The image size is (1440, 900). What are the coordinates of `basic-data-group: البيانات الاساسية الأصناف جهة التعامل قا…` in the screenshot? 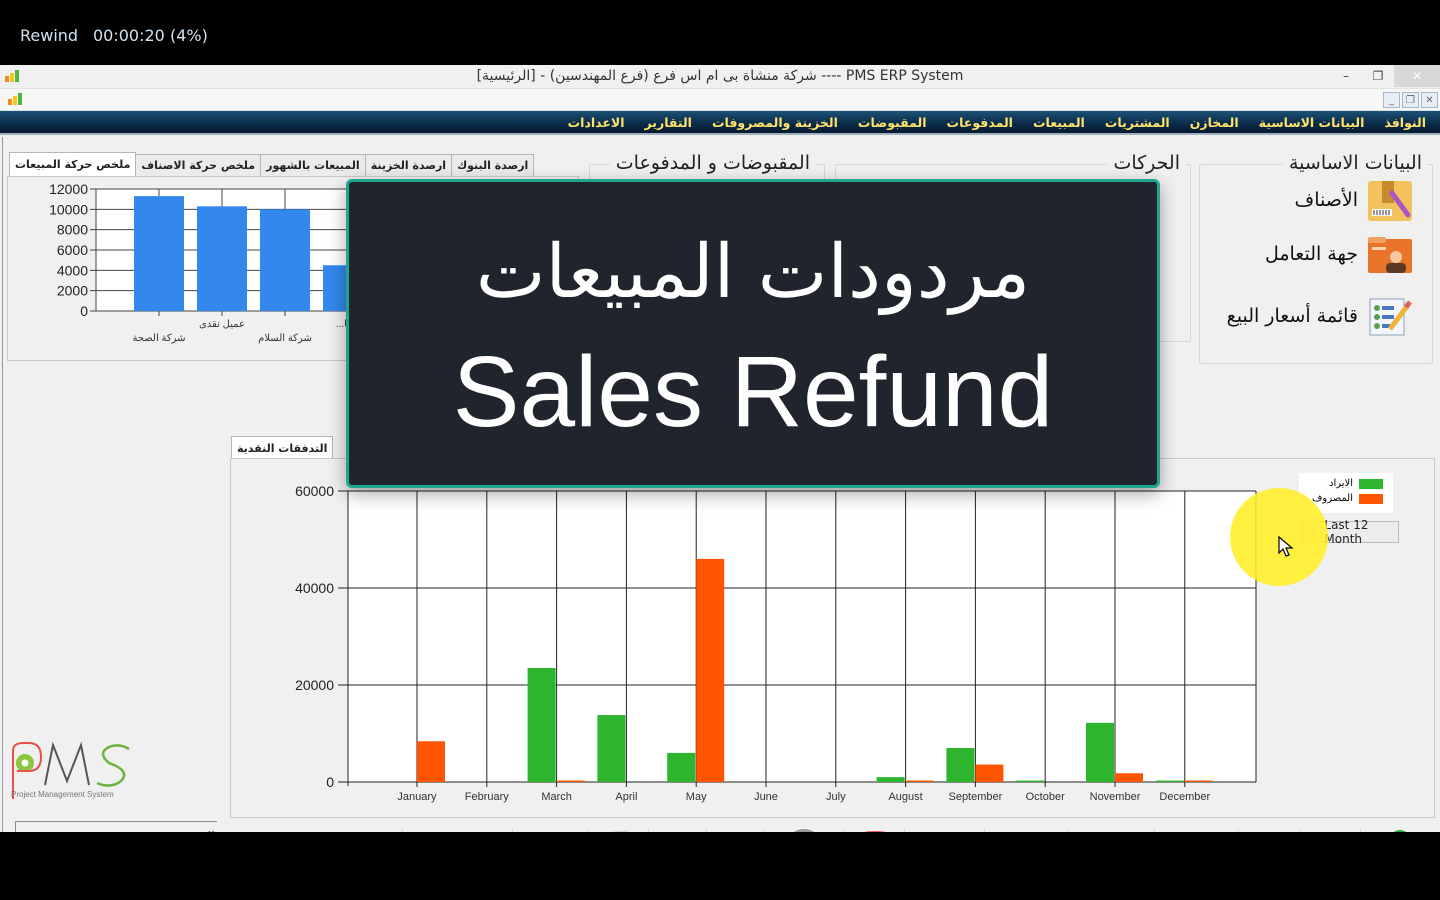 It's located at (1316, 258).